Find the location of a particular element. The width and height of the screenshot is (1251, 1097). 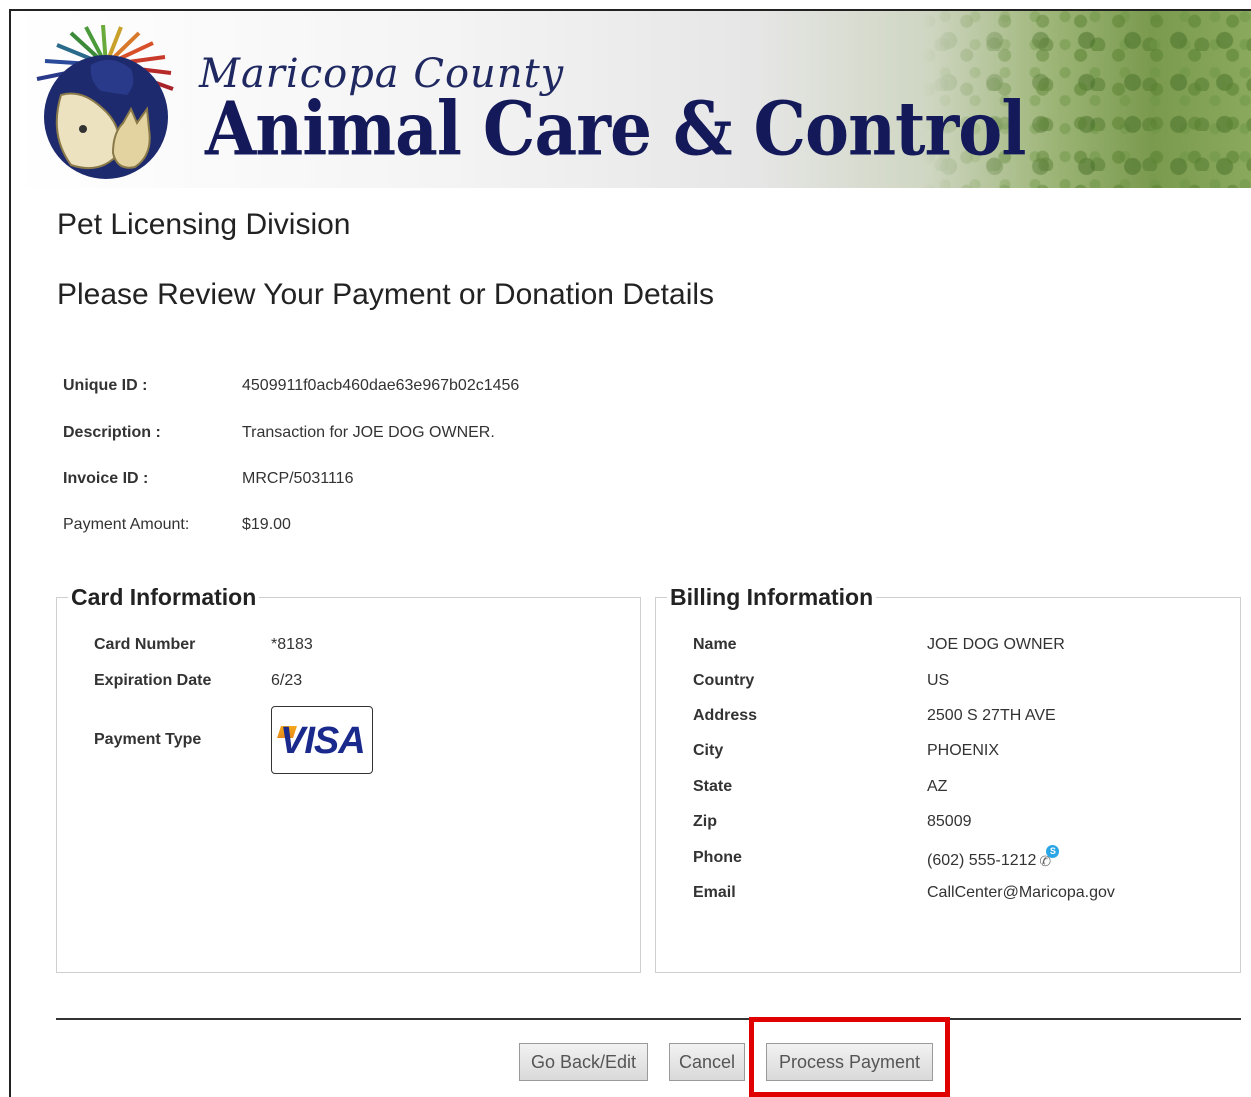

invoice-id-label: Invoice ID : is located at coordinates (106, 478).